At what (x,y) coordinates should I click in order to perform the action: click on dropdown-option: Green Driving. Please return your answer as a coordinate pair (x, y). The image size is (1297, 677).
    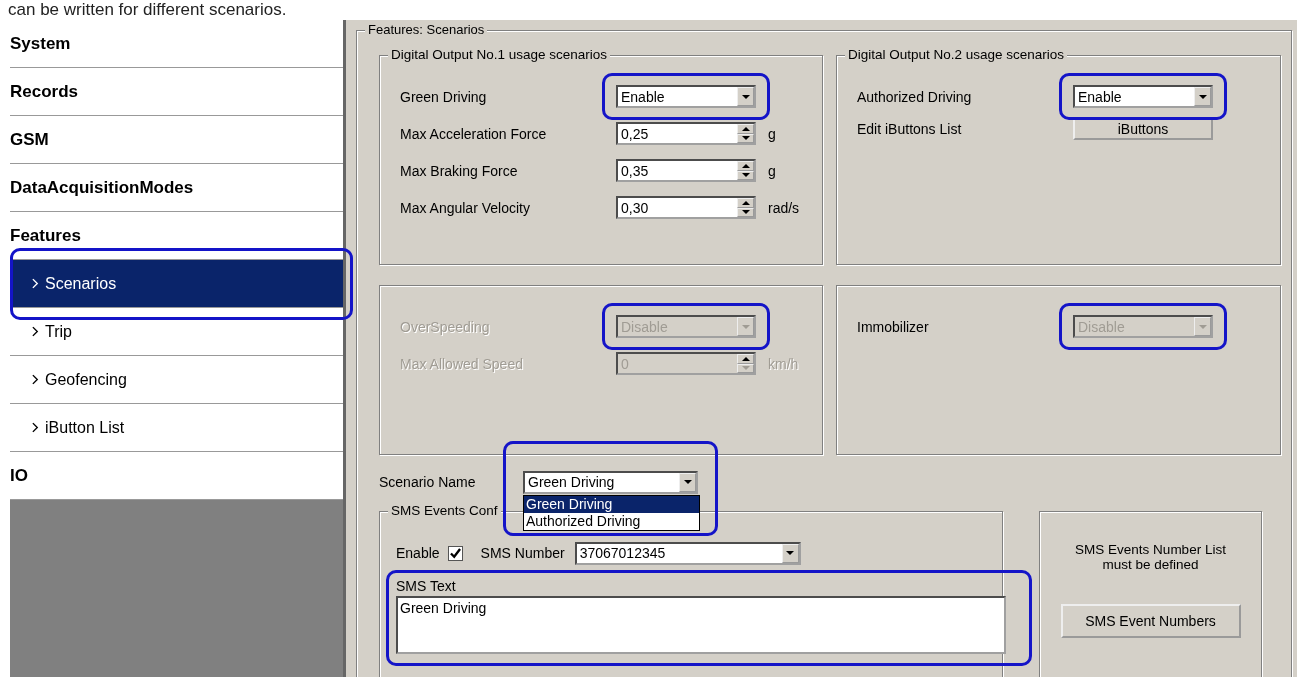
    Looking at the image, I should click on (611, 504).